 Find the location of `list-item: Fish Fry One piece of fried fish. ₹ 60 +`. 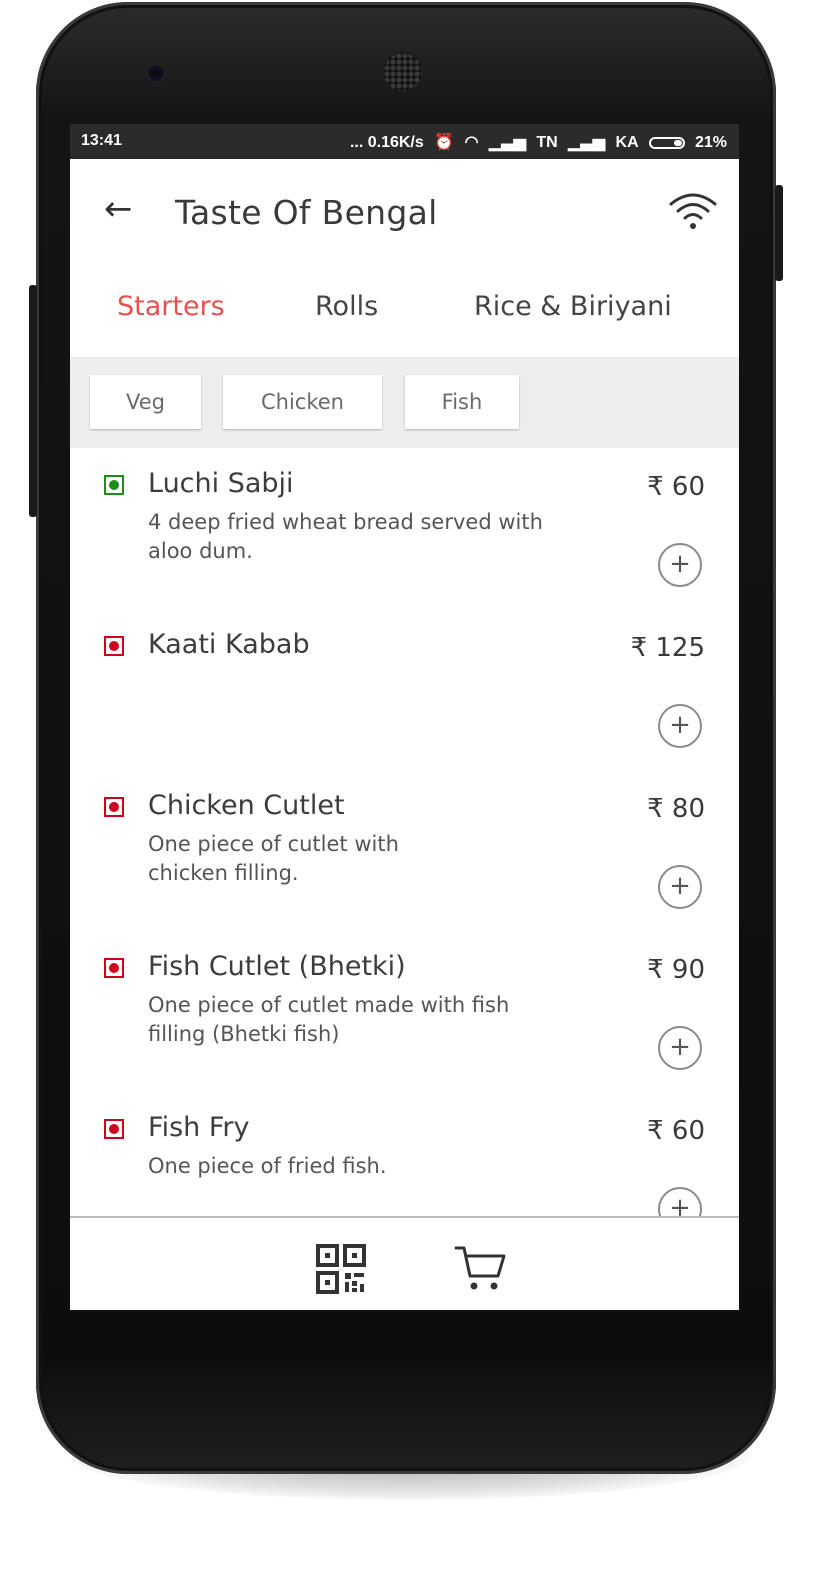

list-item: Fish Fry One piece of fried fish. ₹ 60 + is located at coordinates (404, 1154).